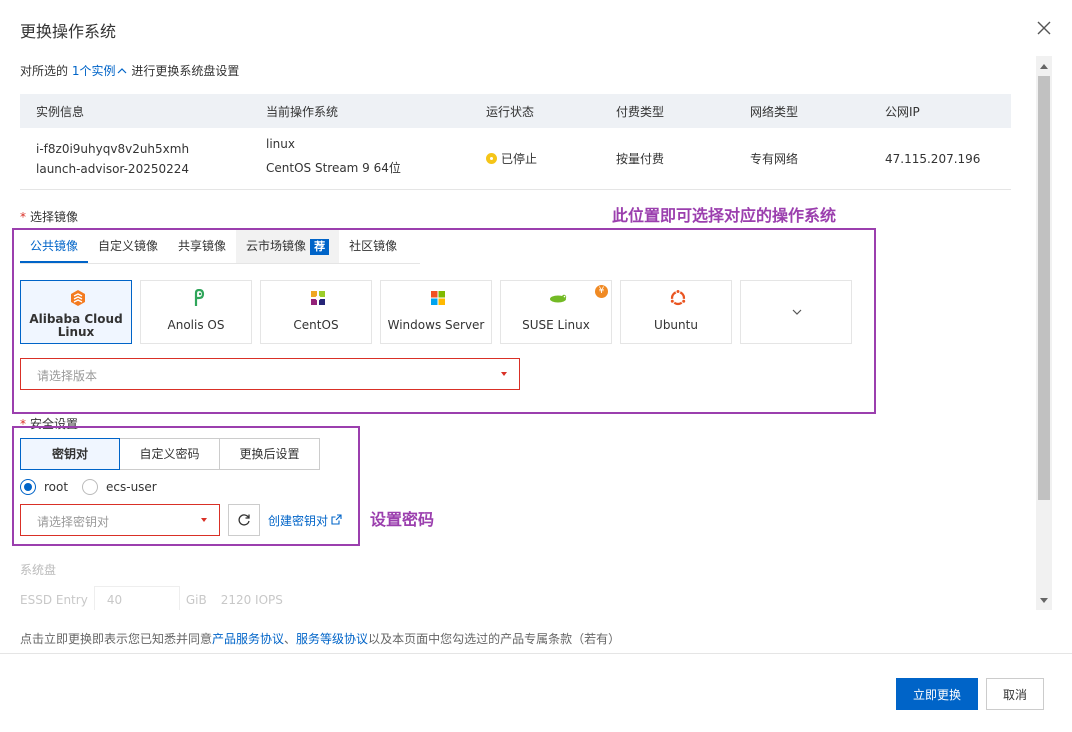  I want to click on col-status: 运行状态, so click(510, 111).